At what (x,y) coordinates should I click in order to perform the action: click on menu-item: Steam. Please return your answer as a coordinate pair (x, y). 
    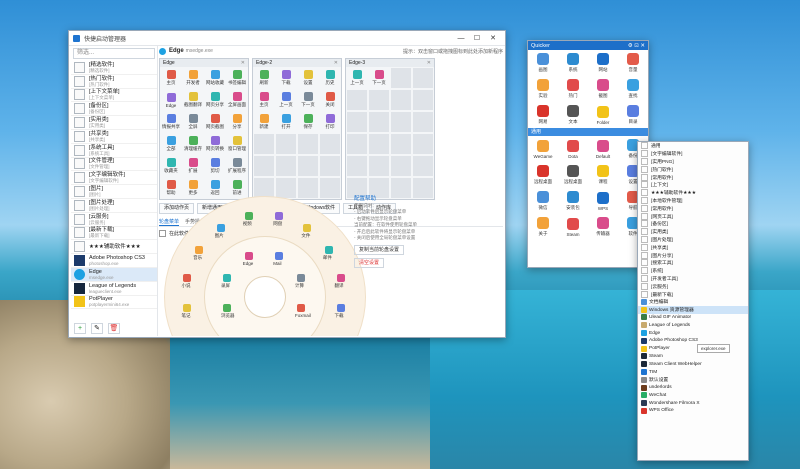
    Looking at the image, I should click on (693, 357).